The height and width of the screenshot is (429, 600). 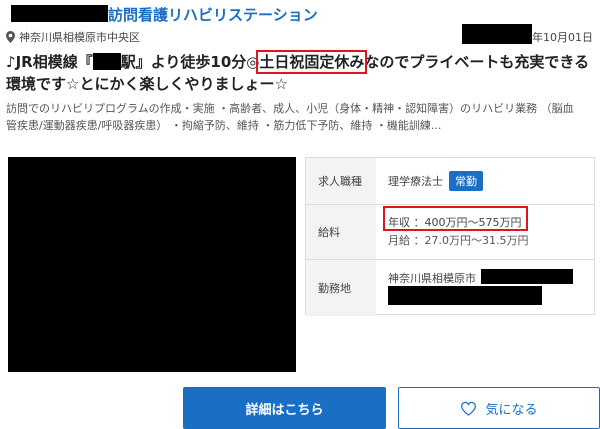 What do you see at coordinates (59, 13) in the screenshot?
I see `redacted-facility-prefix` at bounding box center [59, 13].